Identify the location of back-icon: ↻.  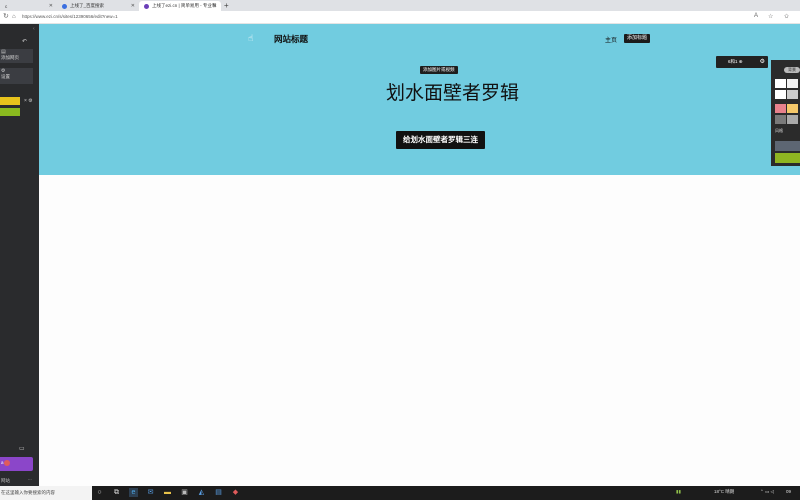
(6, 17).